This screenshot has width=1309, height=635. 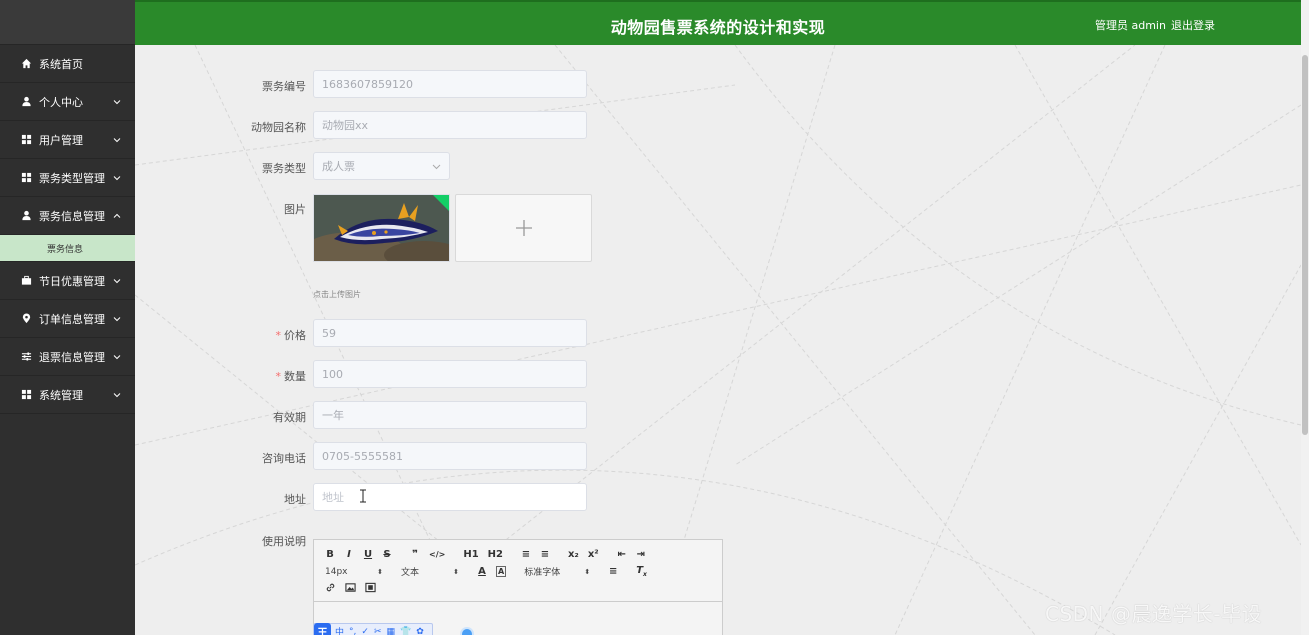 What do you see at coordinates (251, 168) in the screenshot?
I see `ticket-type-label: 票务类型` at bounding box center [251, 168].